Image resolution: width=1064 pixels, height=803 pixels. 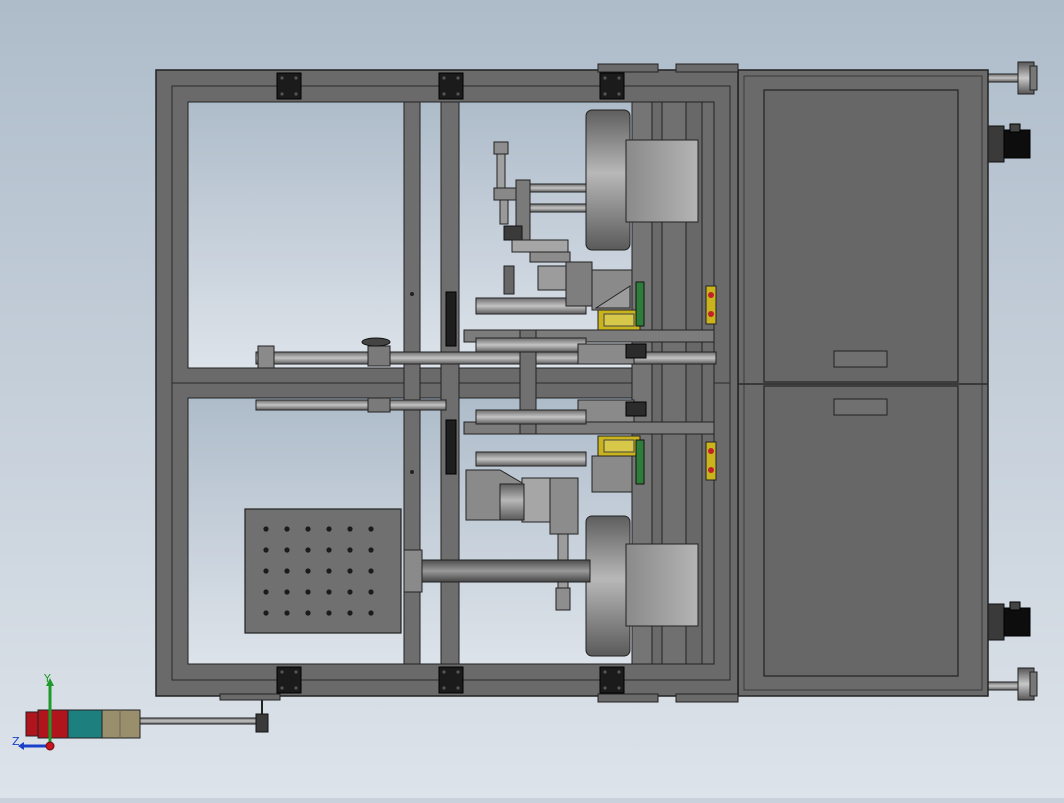 What do you see at coordinates (323, 571) in the screenshot?
I see `perforated-plate` at bounding box center [323, 571].